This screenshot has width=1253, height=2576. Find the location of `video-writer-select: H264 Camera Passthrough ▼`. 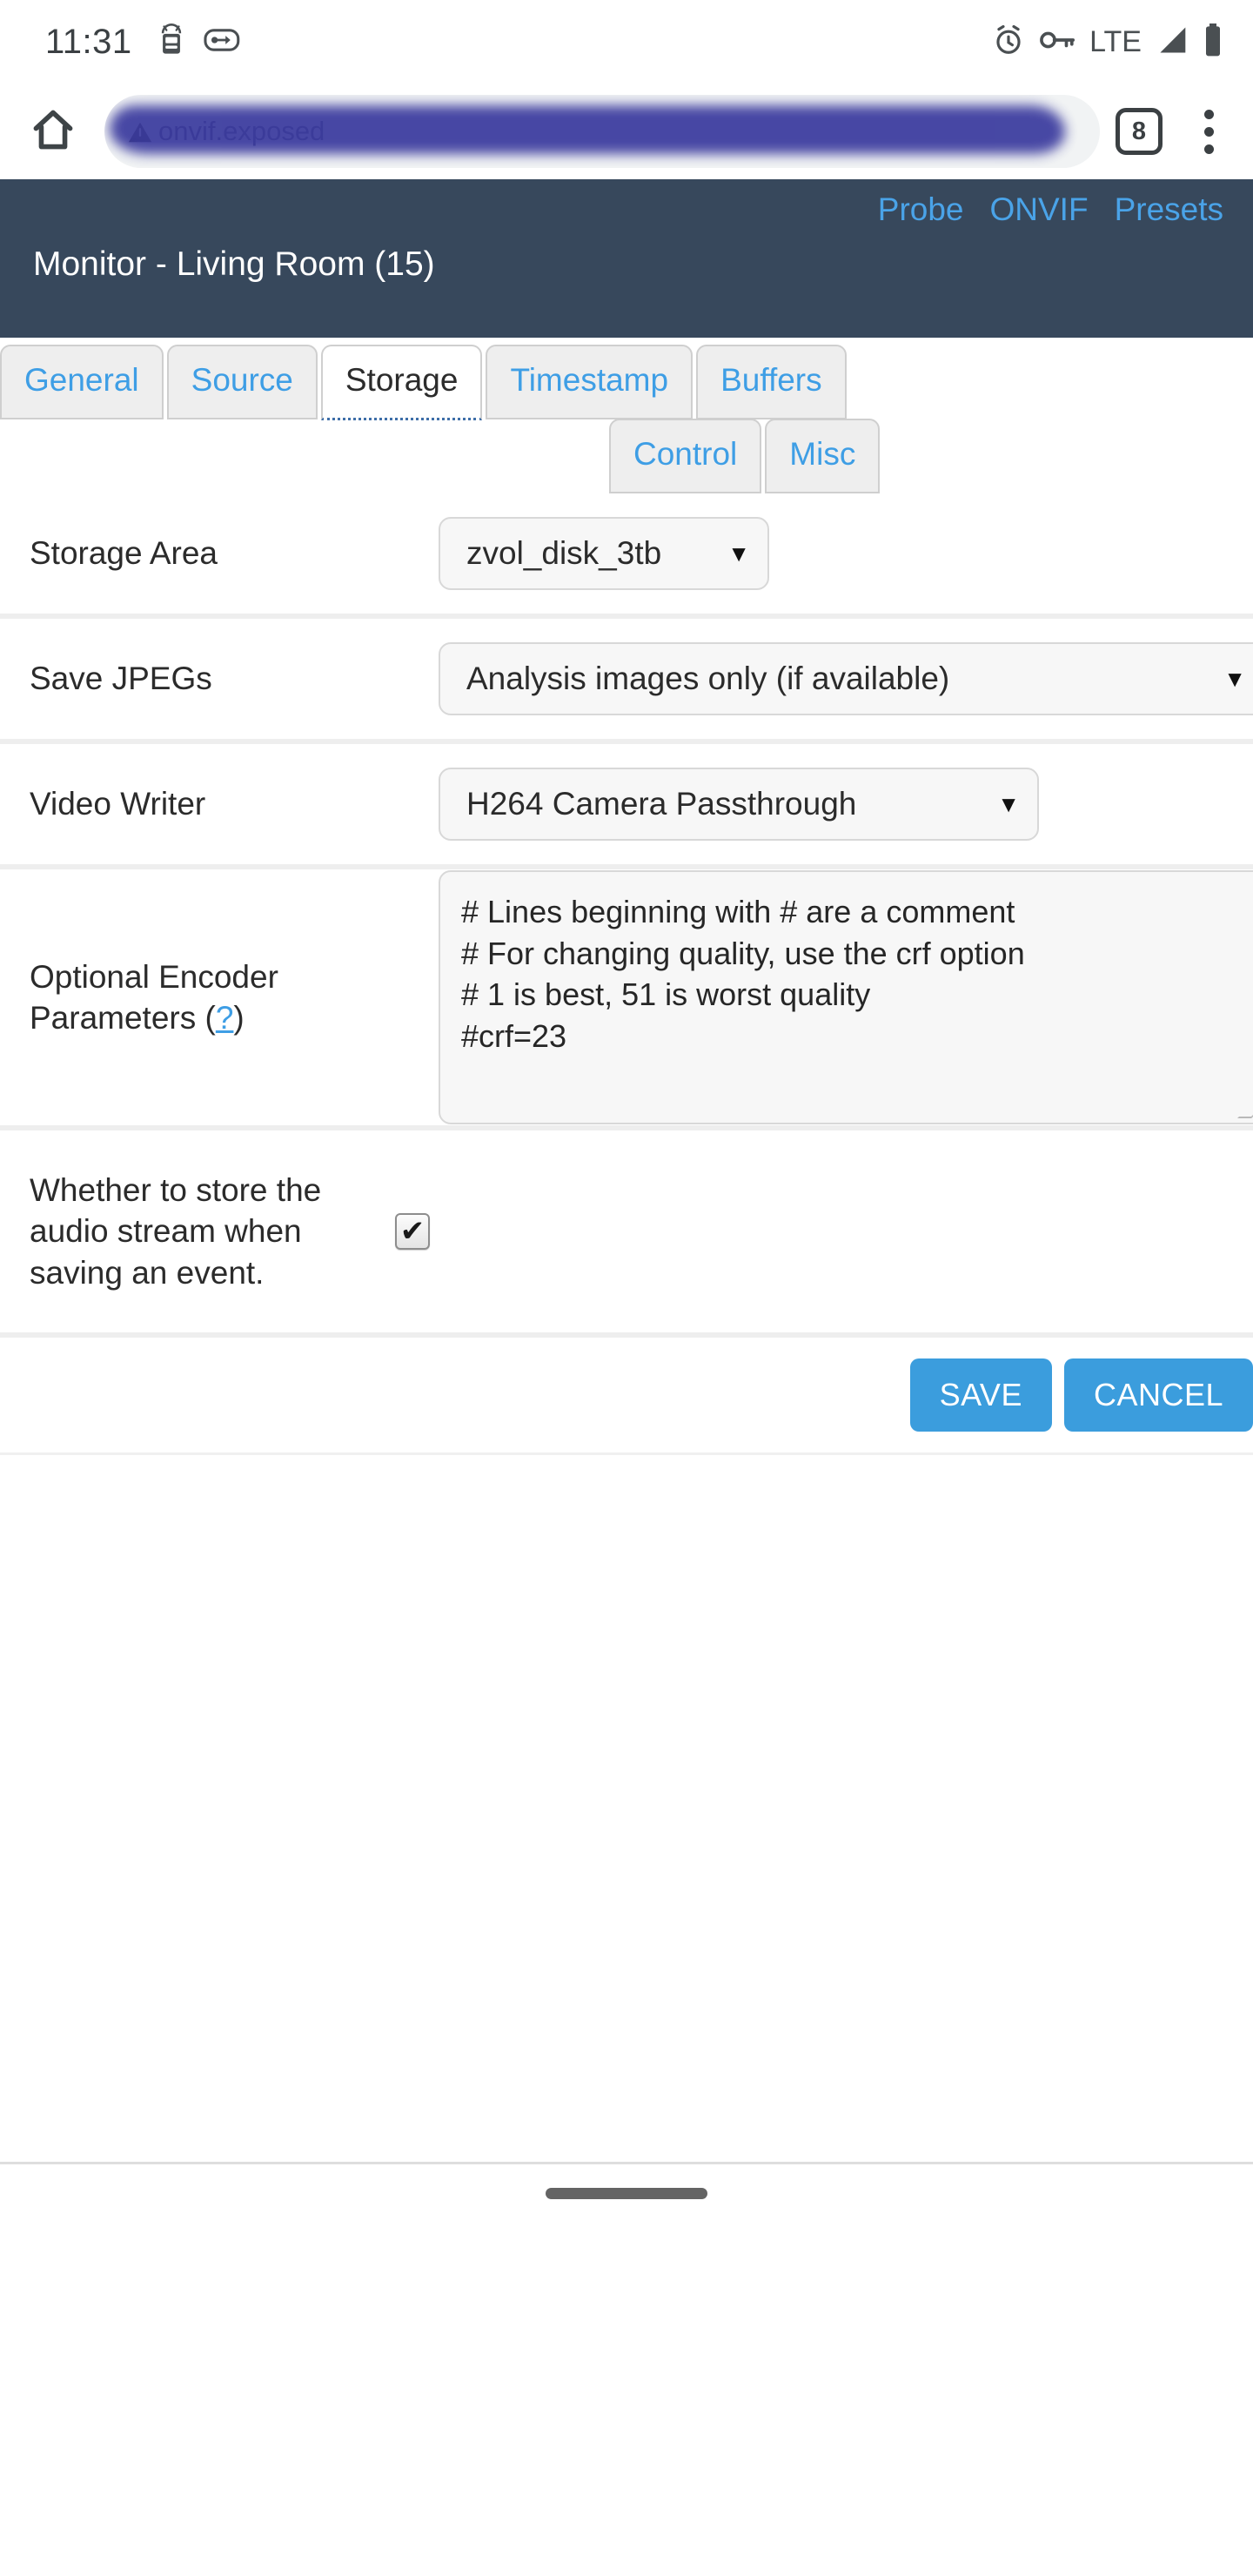

video-writer-select: H264 Camera Passthrough ▼ is located at coordinates (739, 804).